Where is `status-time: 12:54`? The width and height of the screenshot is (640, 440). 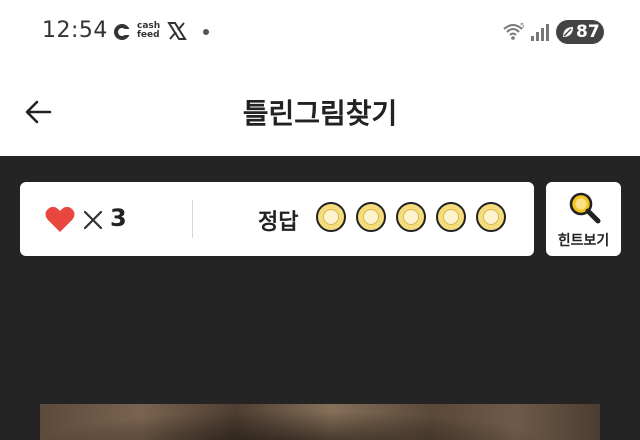 status-time: 12:54 is located at coordinates (75, 30).